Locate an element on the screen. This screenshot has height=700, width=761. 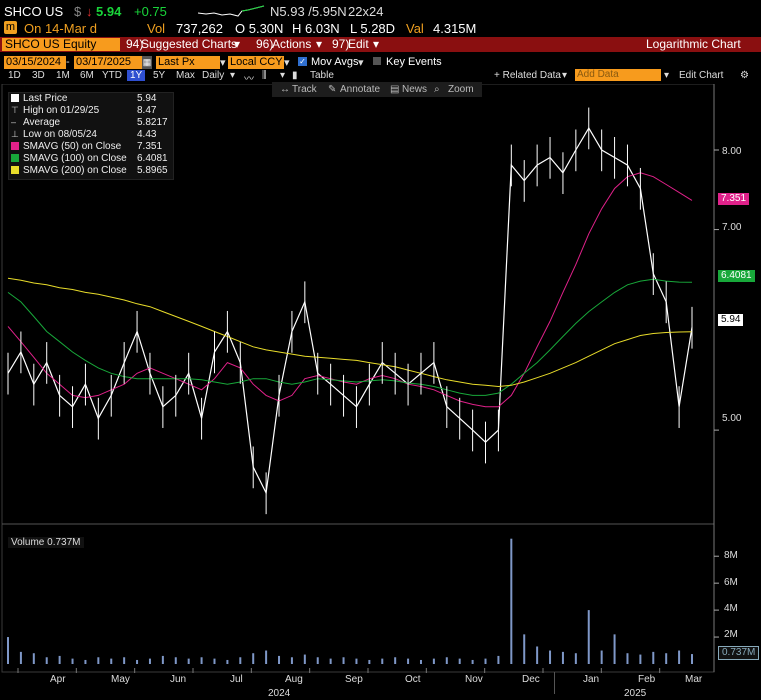
price-change: +0.75 is located at coordinates (150, 11).